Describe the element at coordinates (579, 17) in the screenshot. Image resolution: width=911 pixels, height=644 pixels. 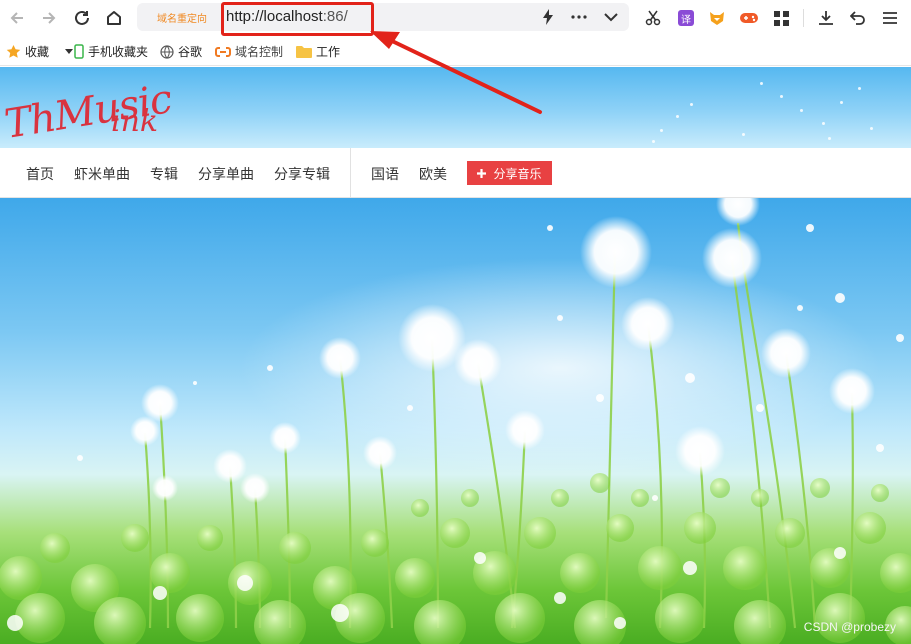
I see `more-icon` at that location.